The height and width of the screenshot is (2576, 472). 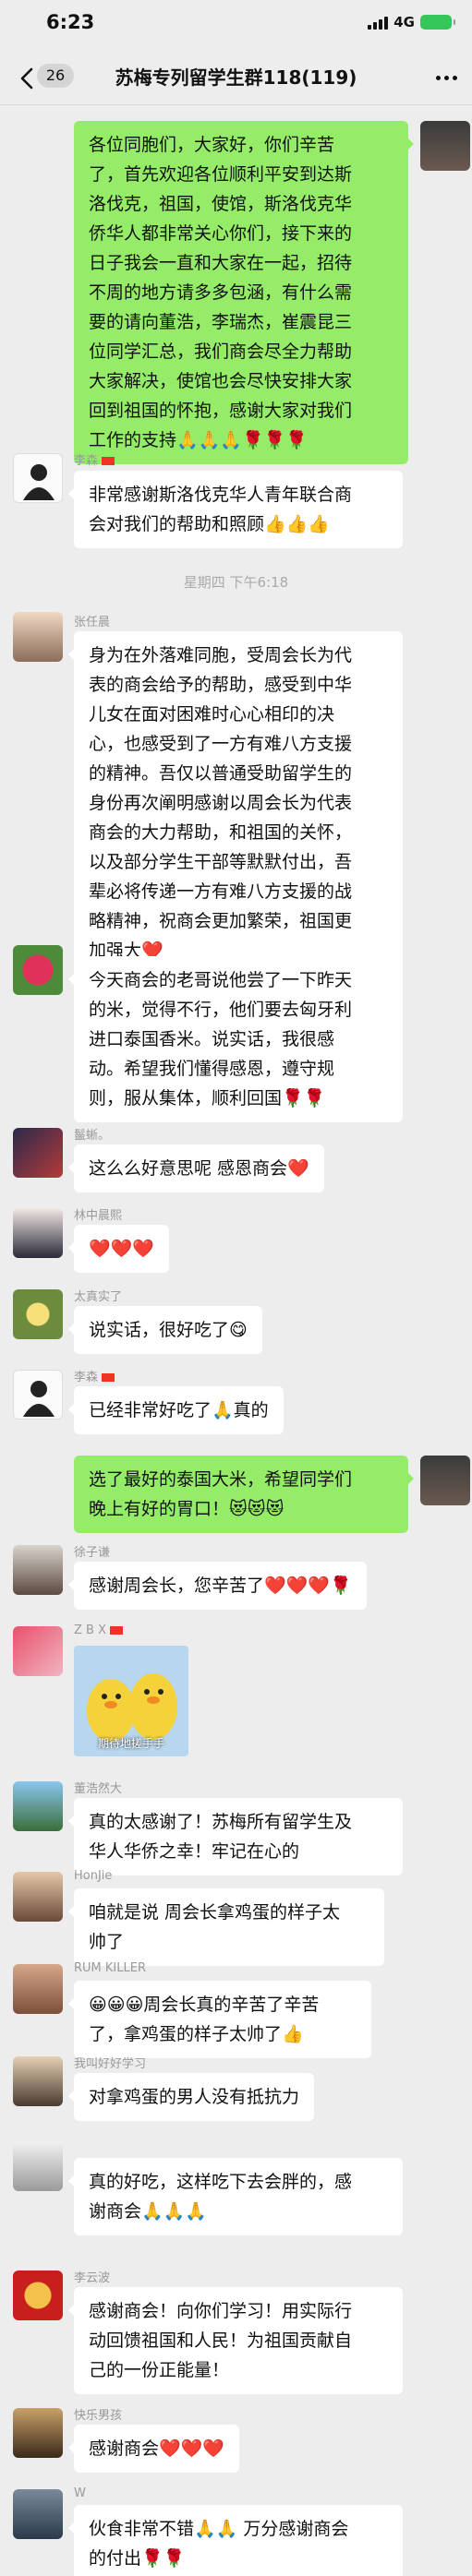 I want to click on sticker-image: 期待地搓手手, so click(x=131, y=1701).